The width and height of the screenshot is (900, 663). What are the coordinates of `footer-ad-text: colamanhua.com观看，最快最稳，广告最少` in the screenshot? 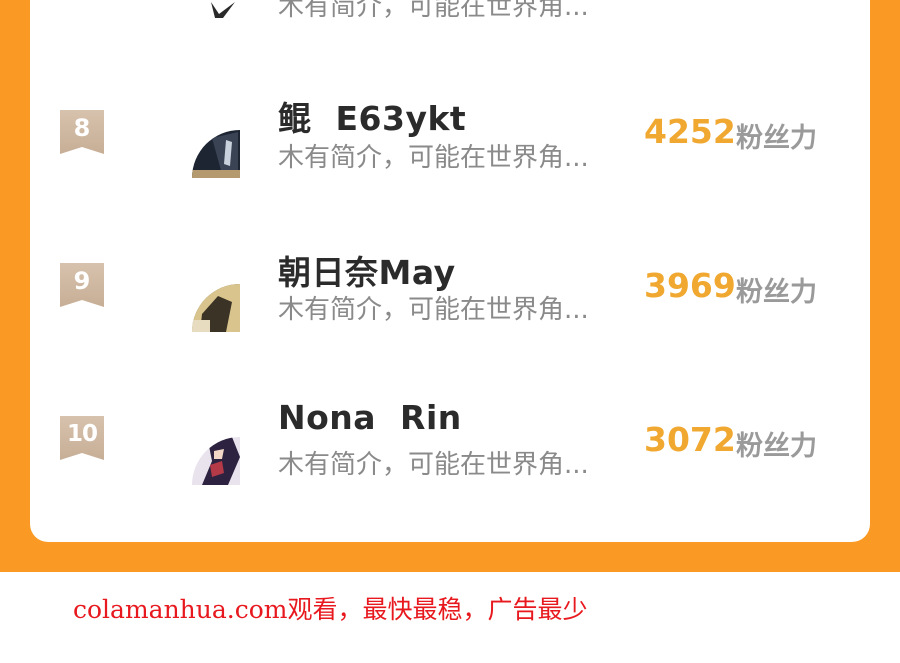 It's located at (330, 609).